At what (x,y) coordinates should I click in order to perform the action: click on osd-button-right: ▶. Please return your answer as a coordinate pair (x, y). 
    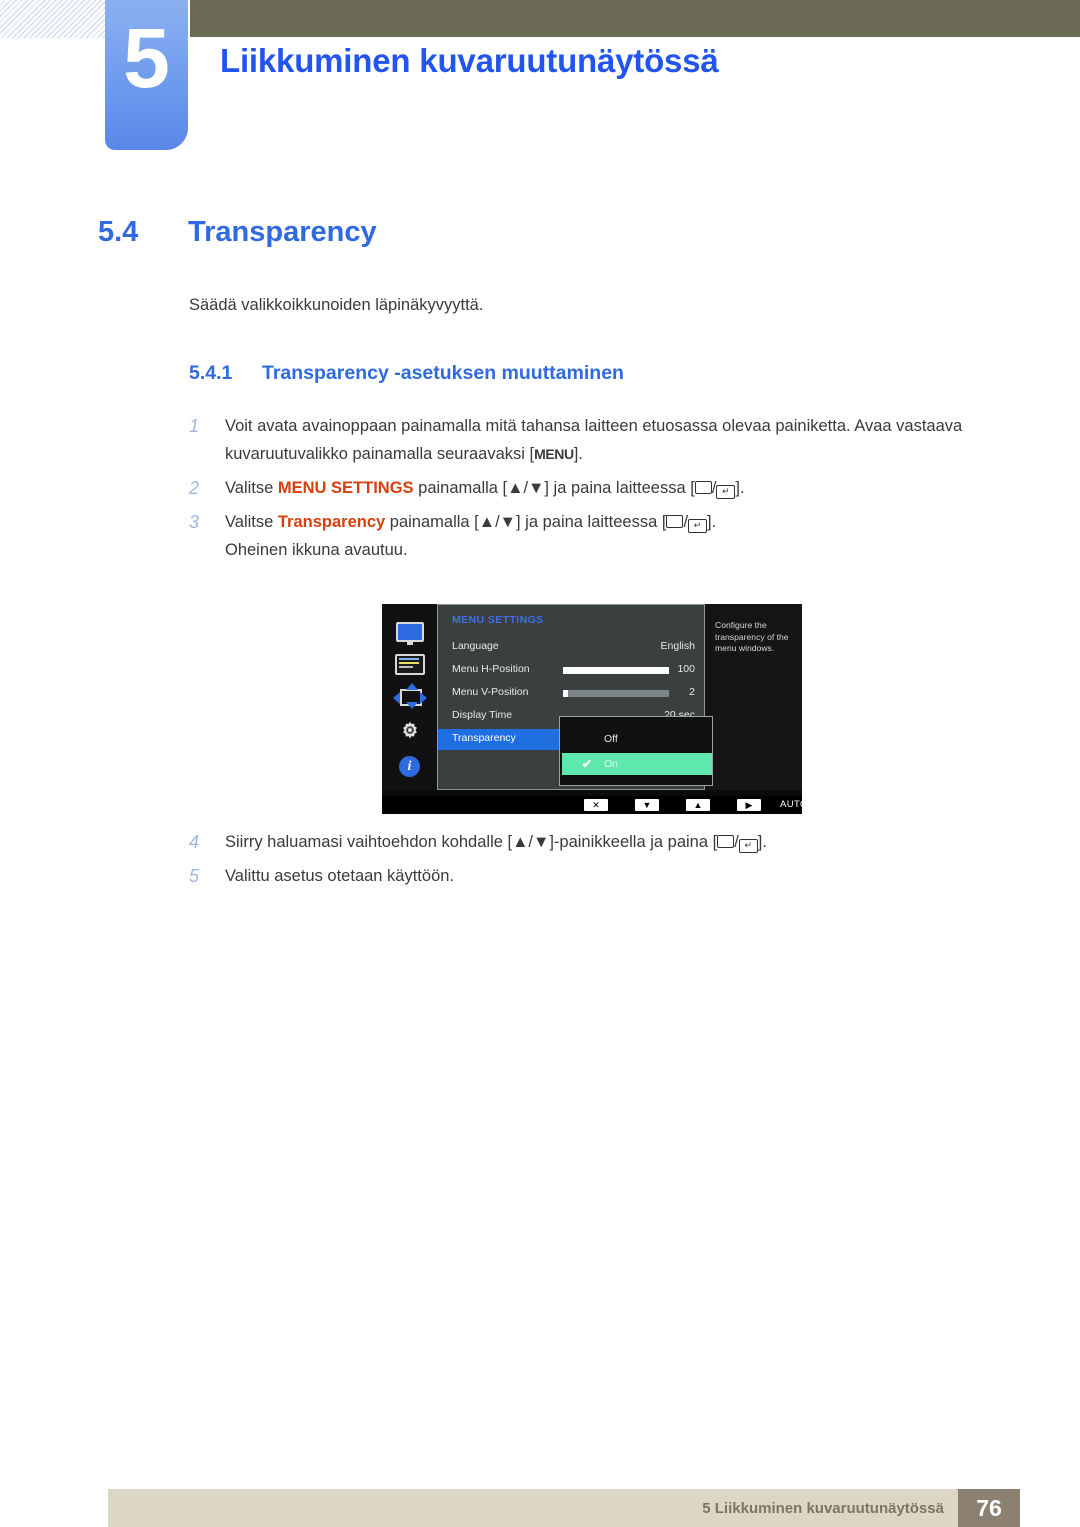
    Looking at the image, I should click on (749, 805).